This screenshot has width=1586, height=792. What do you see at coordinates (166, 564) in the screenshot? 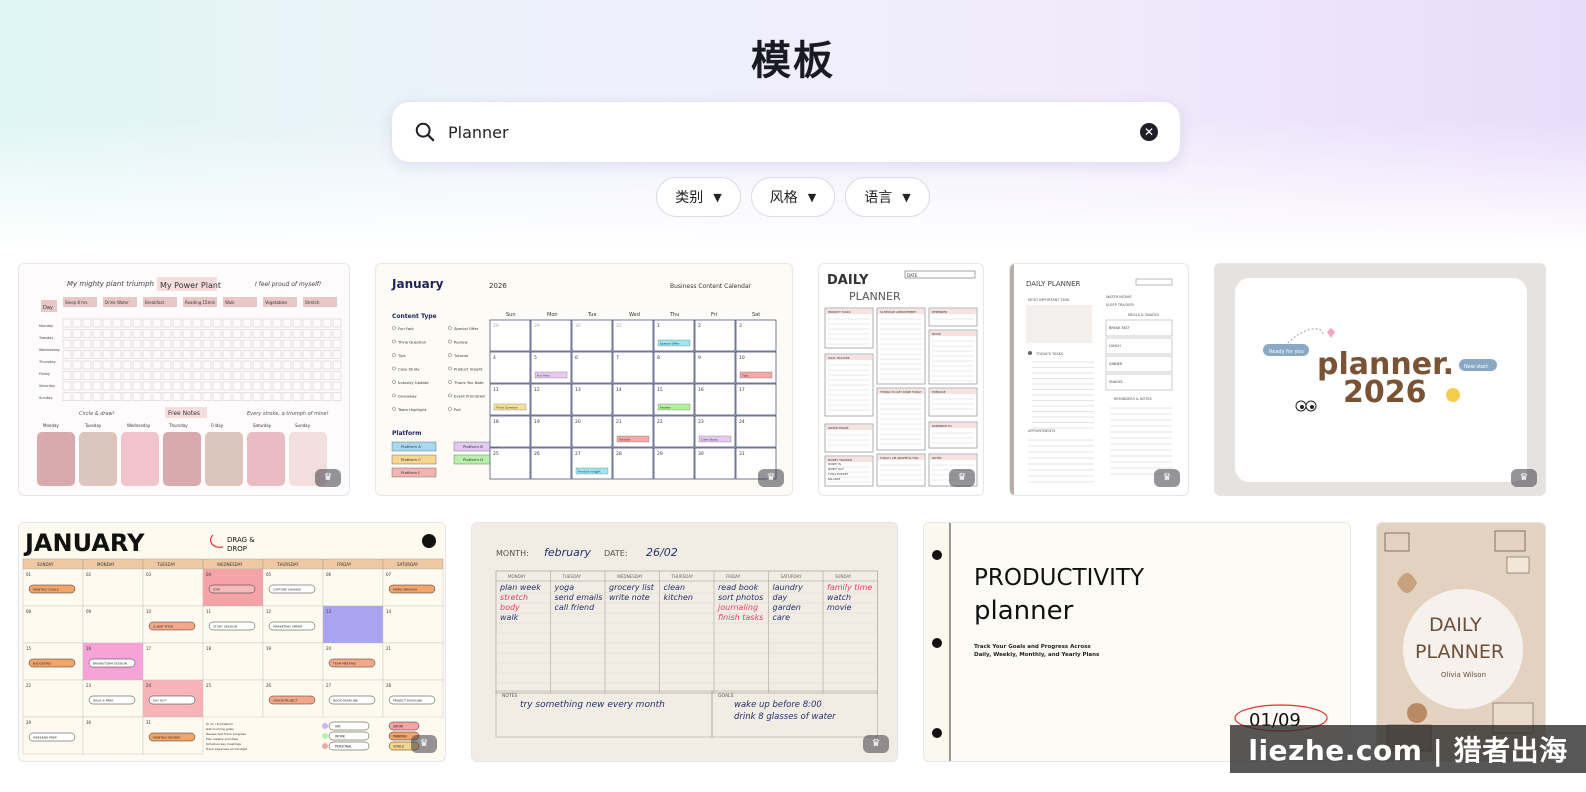
I see `thumb-text: TUESDAY` at bounding box center [166, 564].